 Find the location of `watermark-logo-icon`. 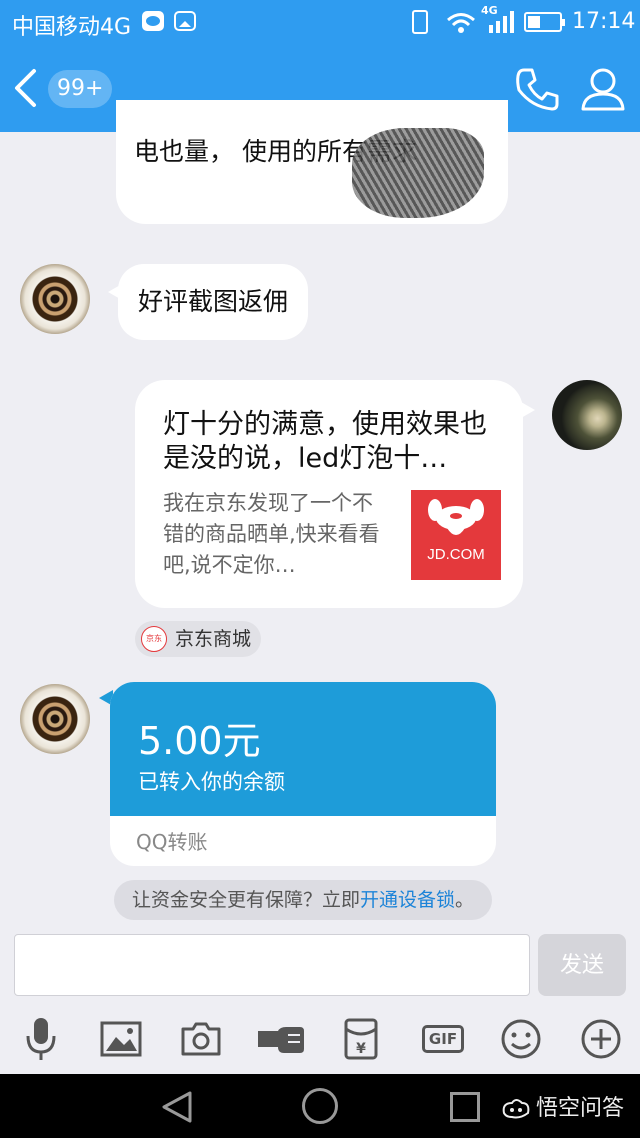

watermark-logo-icon is located at coordinates (516, 1109).